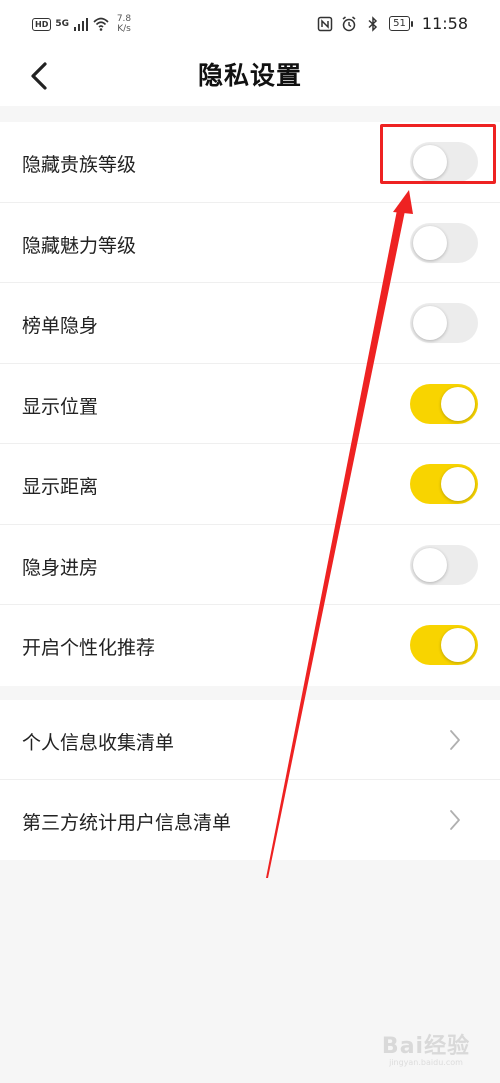  Describe the element at coordinates (60, 406) in the screenshot. I see `setting-label: 显示位置` at that location.